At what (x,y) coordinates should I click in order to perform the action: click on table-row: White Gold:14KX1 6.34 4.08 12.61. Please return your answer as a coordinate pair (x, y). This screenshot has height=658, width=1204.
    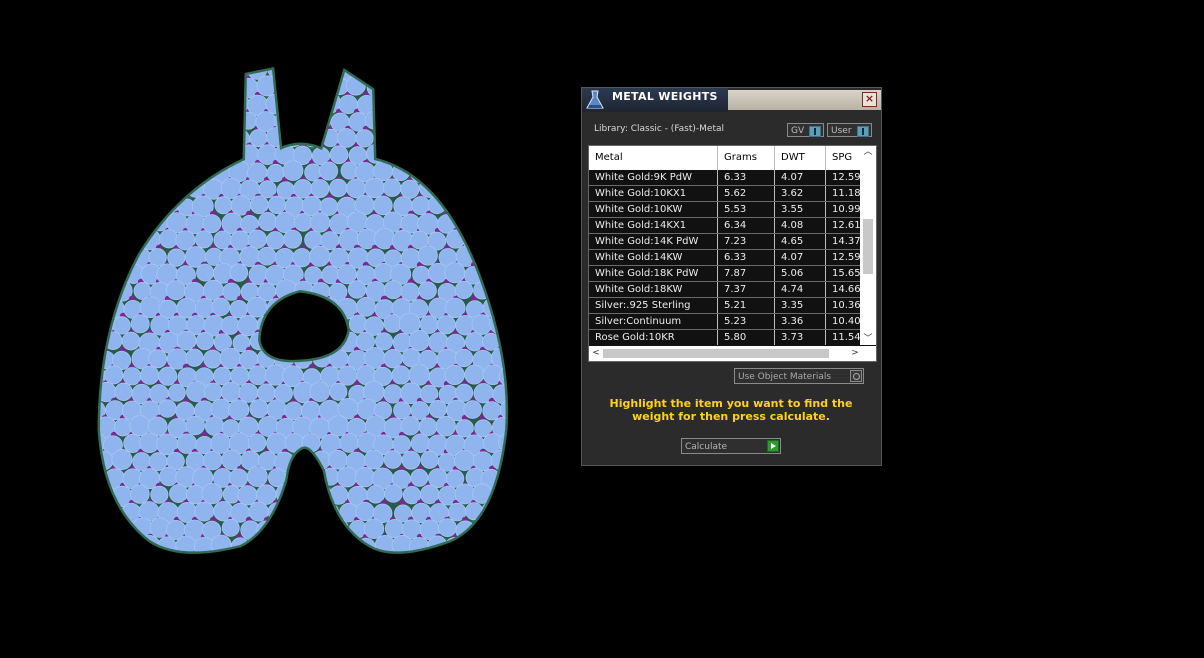
    Looking at the image, I should click on (724, 226).